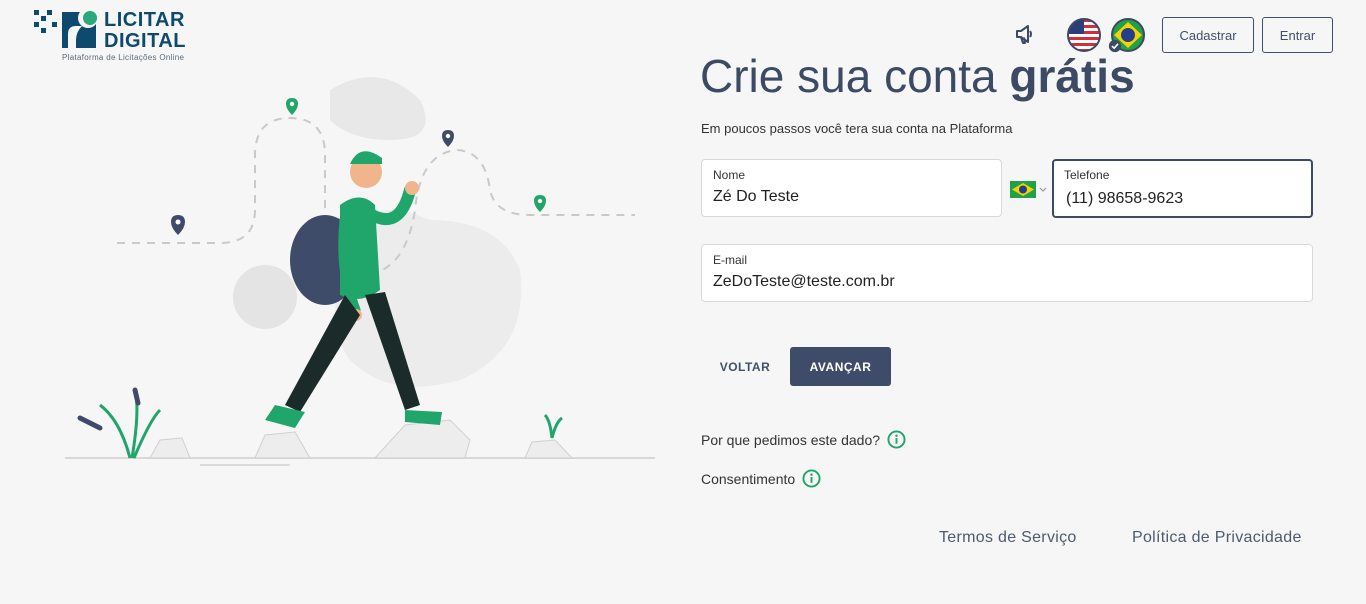 Image resolution: width=1366 pixels, height=604 pixels. Describe the element at coordinates (144, 20) in the screenshot. I see `logo-brand-line1: LICITAR` at that location.